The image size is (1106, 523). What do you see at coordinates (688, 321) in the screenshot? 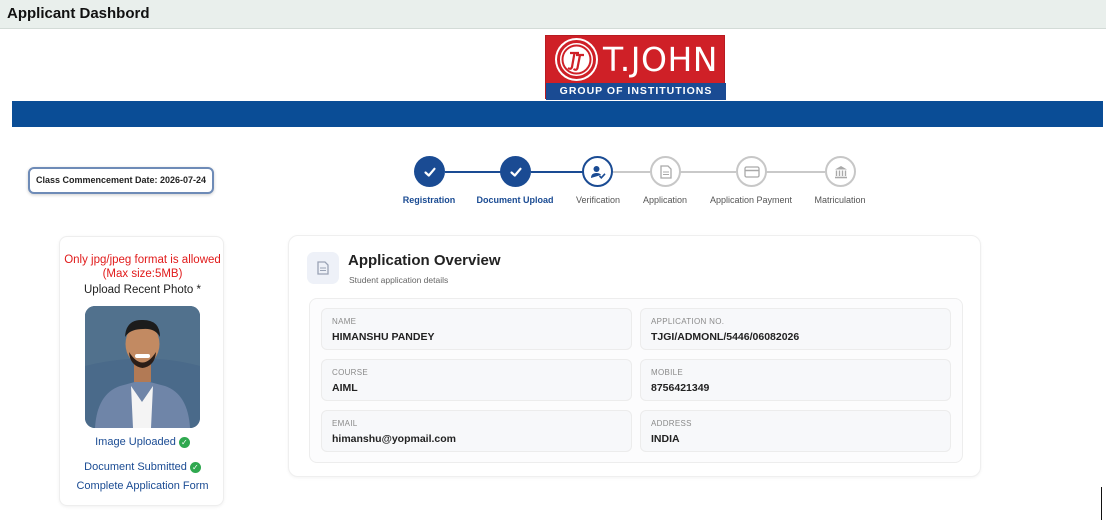
I see `field-label: APPLICATION NO.` at bounding box center [688, 321].